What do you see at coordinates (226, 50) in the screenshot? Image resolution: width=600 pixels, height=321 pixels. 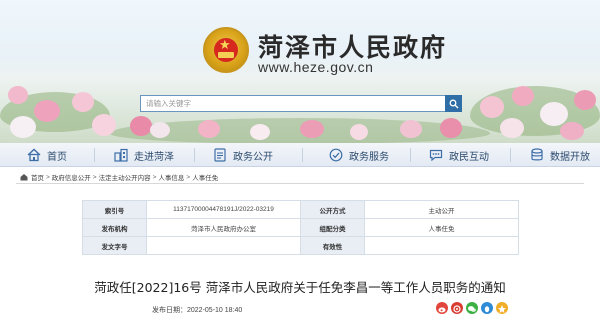 I see `national-emblem-logo: ★` at bounding box center [226, 50].